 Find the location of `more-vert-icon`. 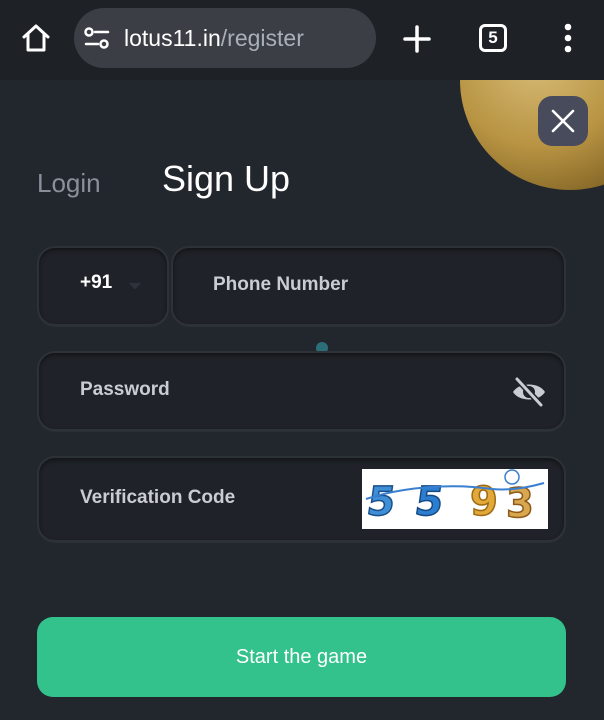

more-vert-icon is located at coordinates (568, 38).